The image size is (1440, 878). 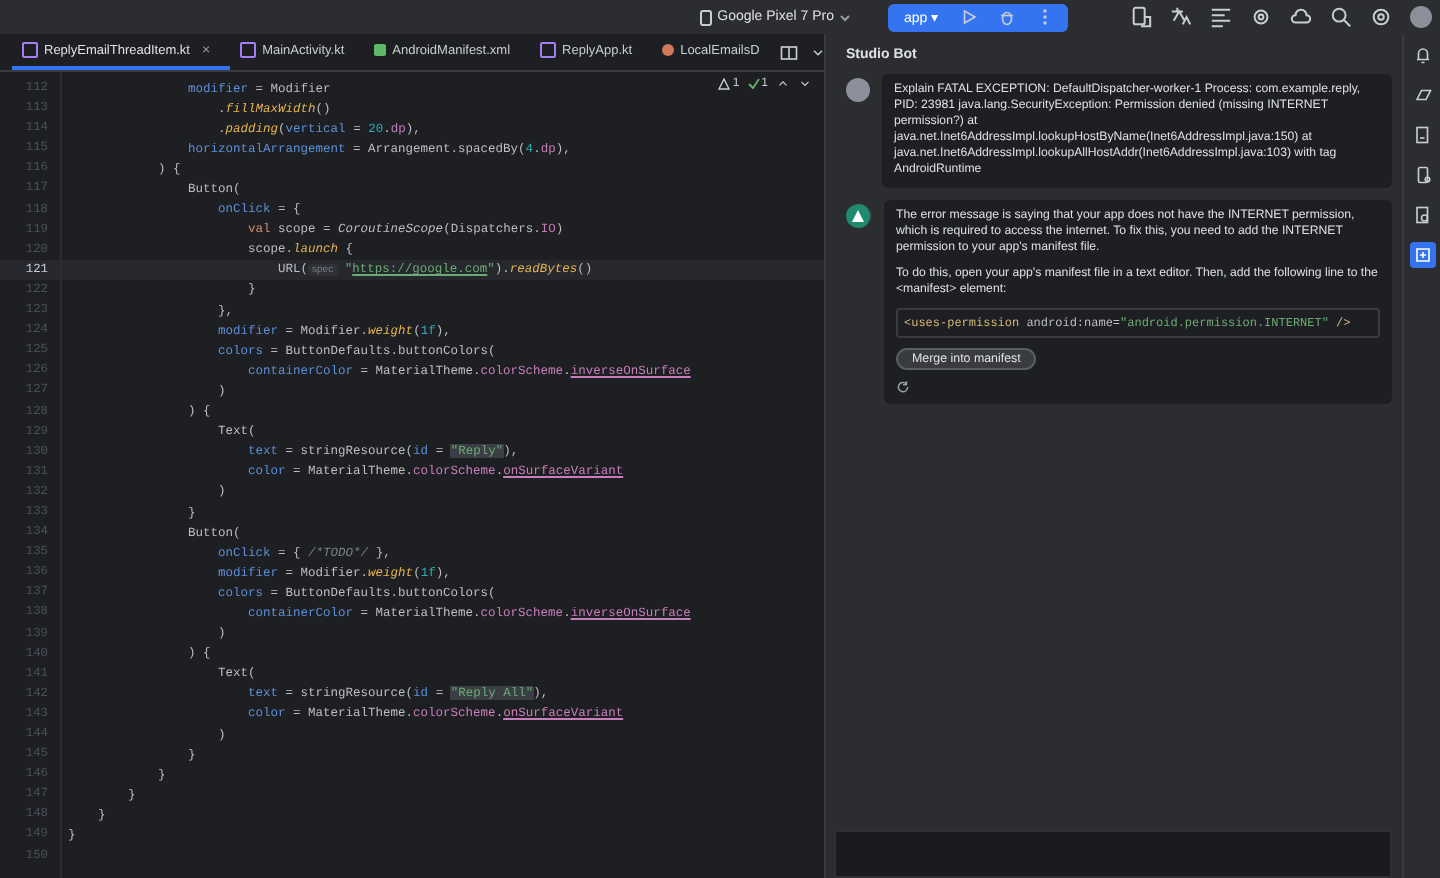 I want to click on run-icon, so click(x=968, y=17).